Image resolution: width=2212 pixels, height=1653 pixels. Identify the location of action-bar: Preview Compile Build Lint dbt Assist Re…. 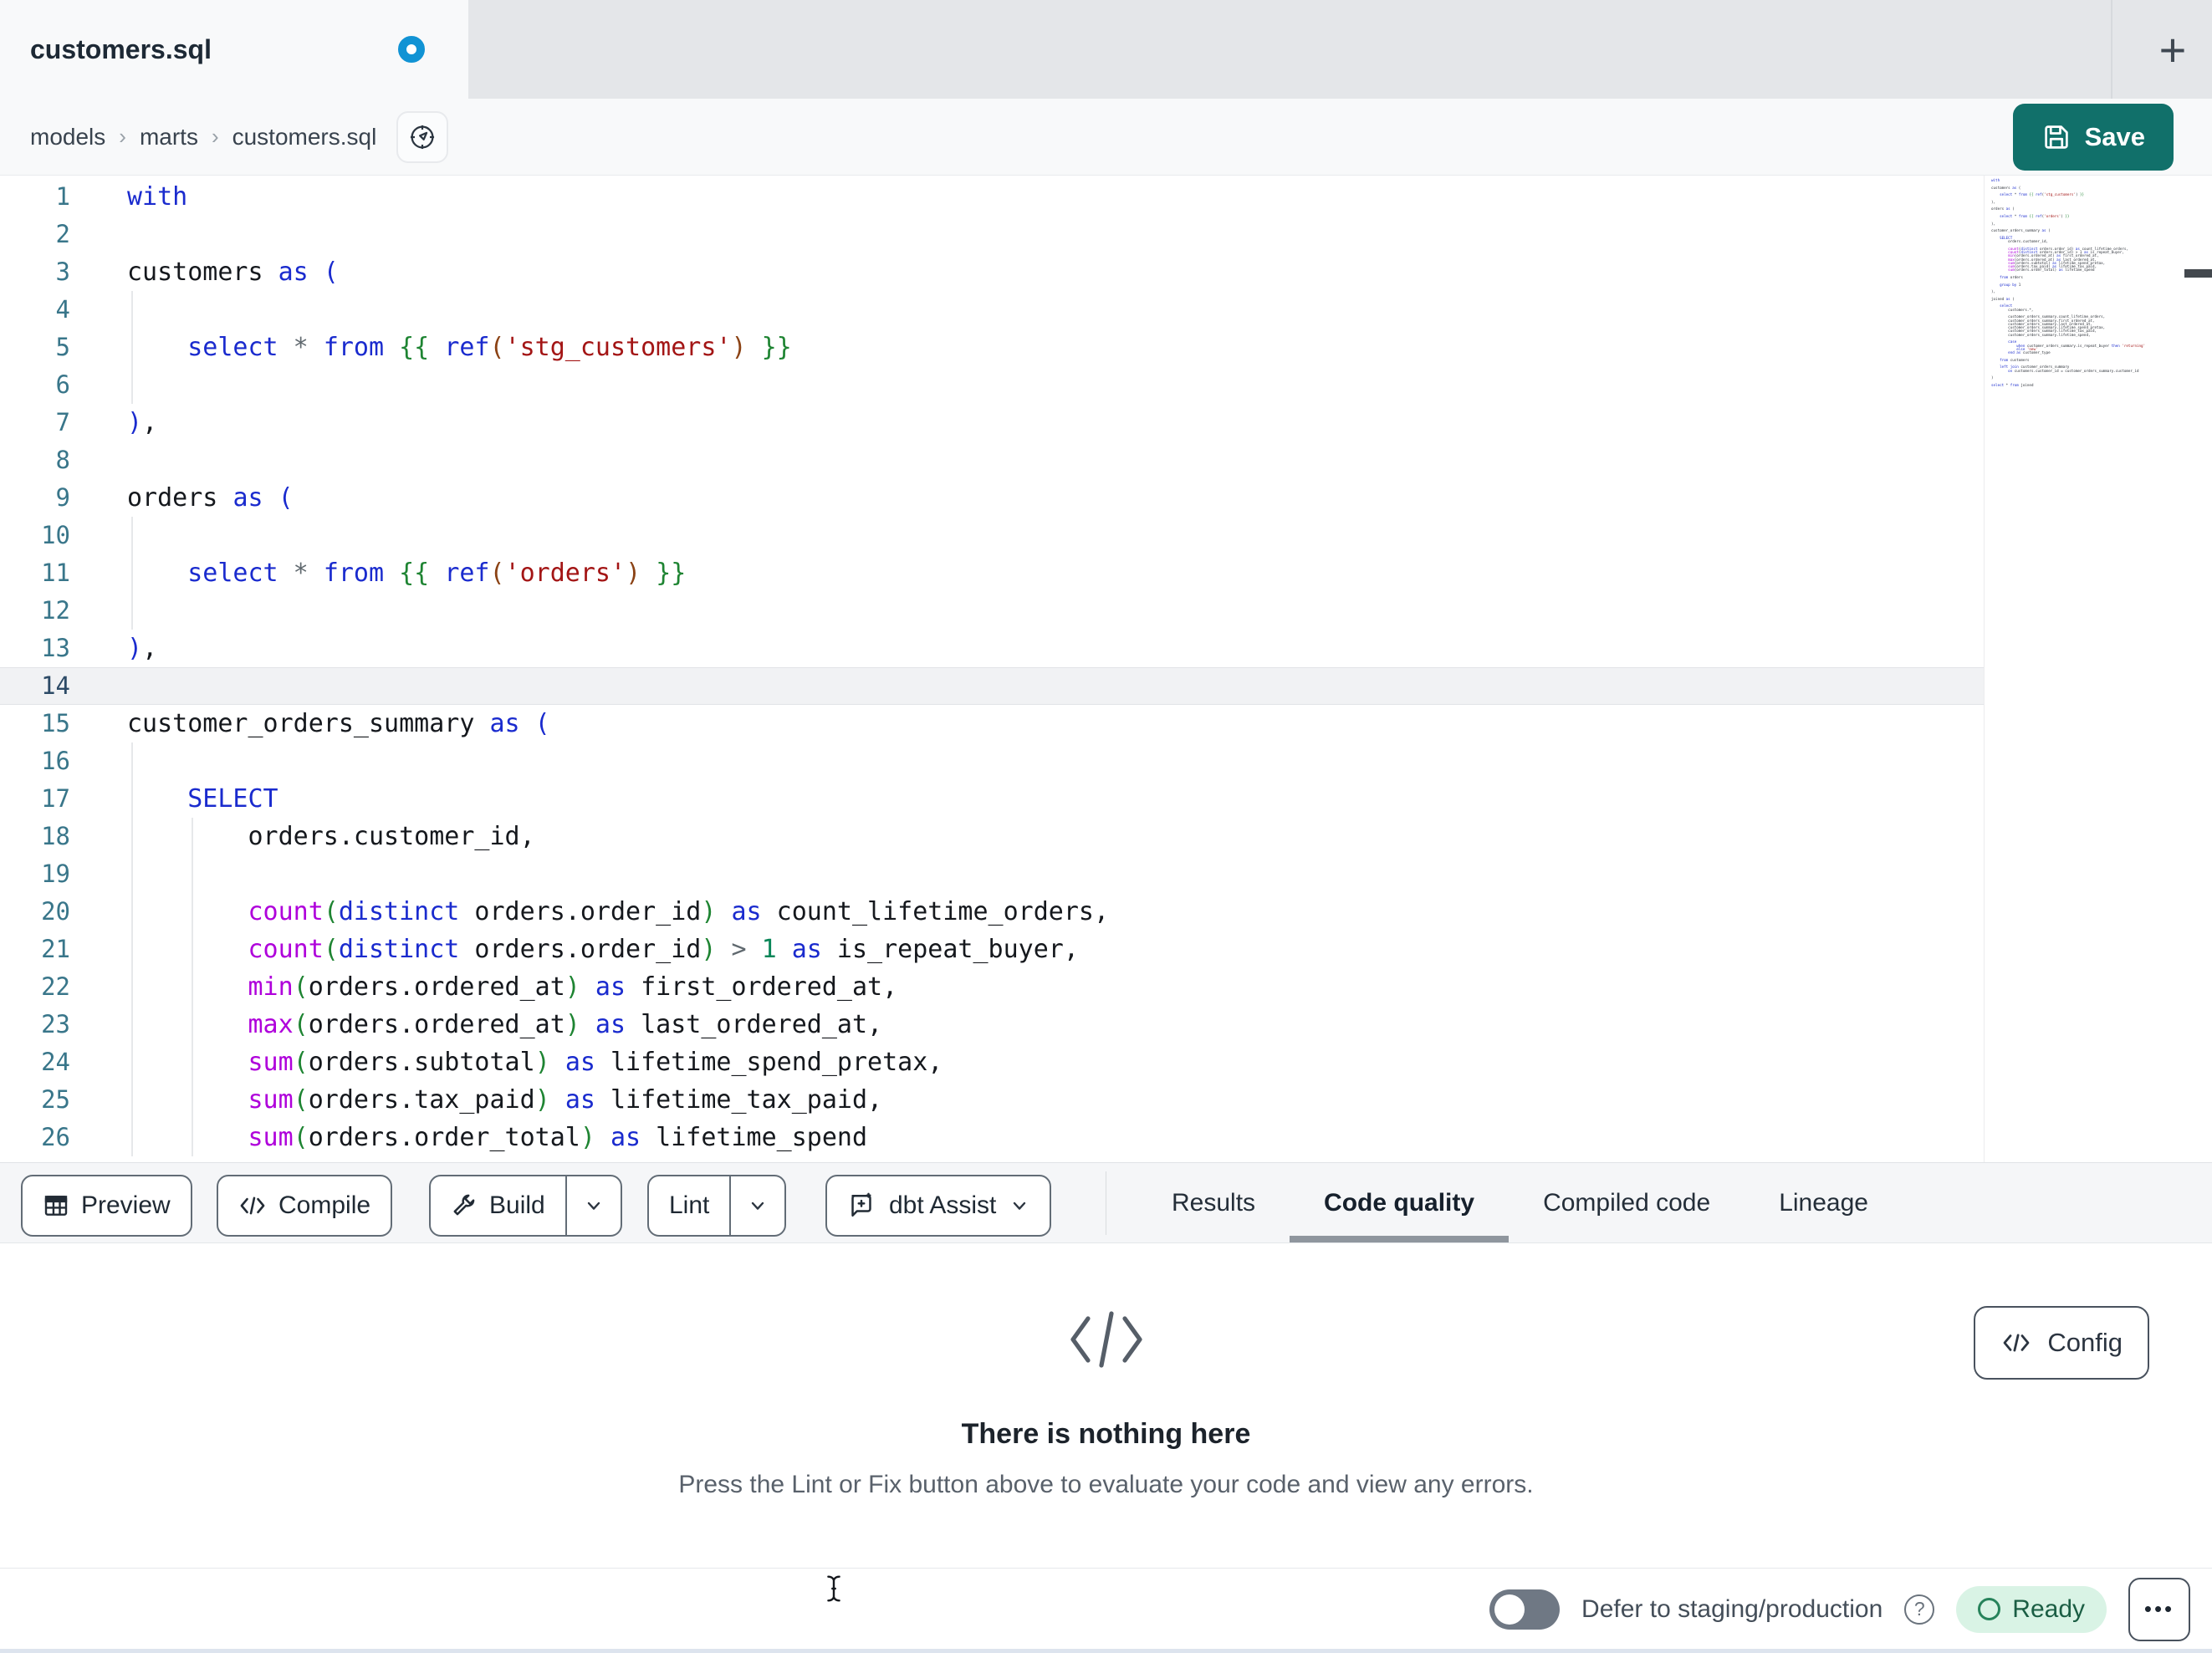
(1106, 1202).